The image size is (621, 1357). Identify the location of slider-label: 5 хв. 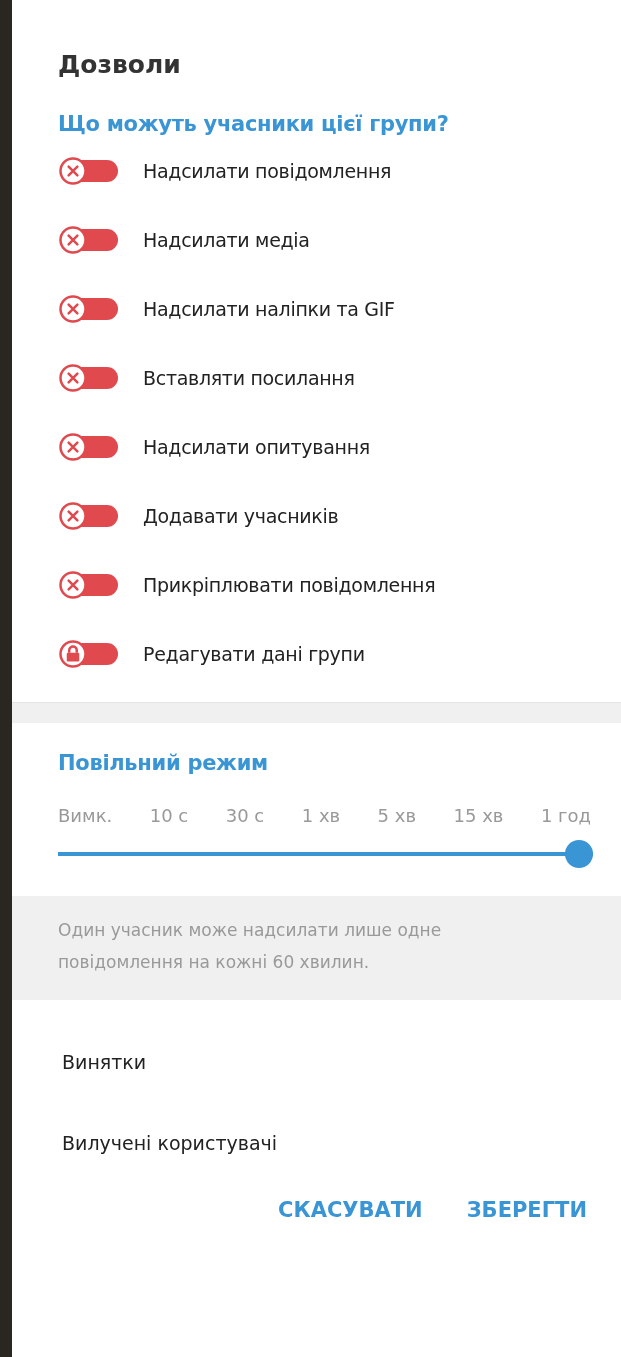
(397, 815).